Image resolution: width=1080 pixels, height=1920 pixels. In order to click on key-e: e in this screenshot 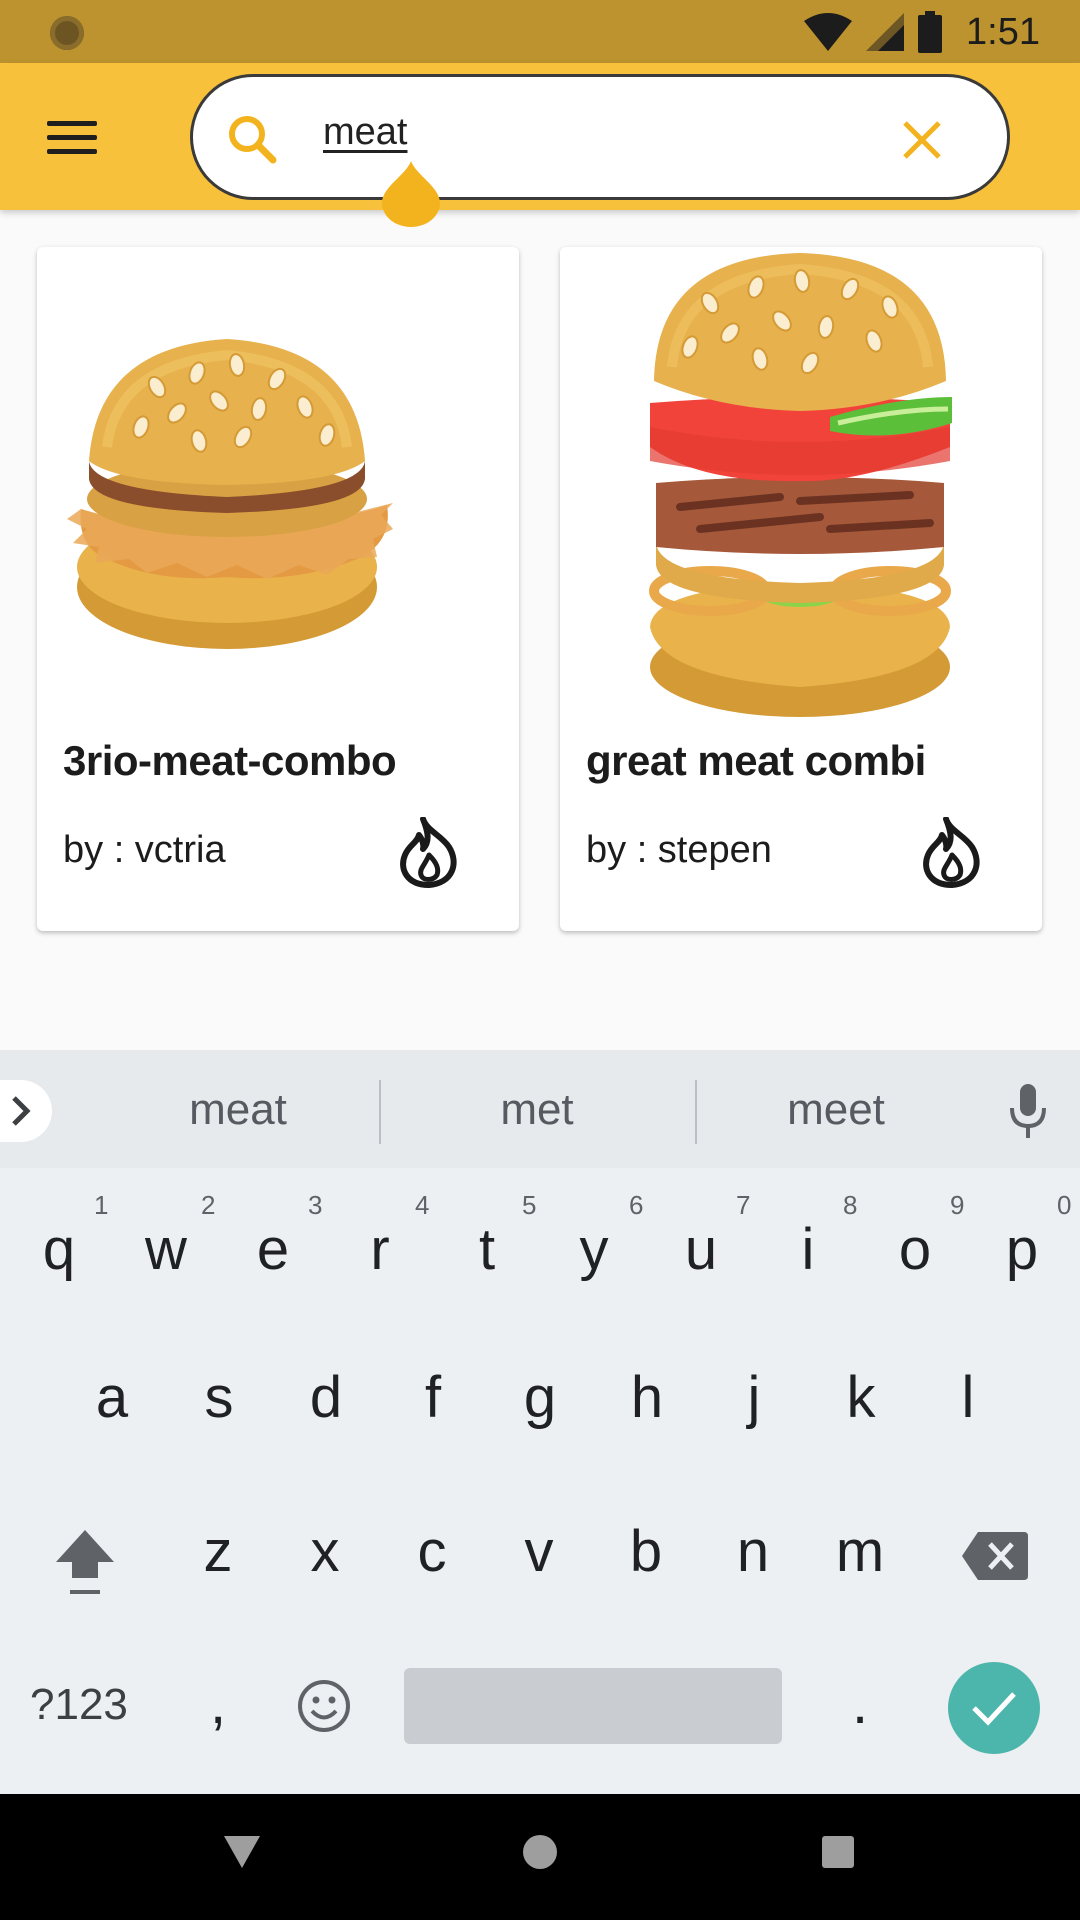, I will do `click(273, 1249)`.